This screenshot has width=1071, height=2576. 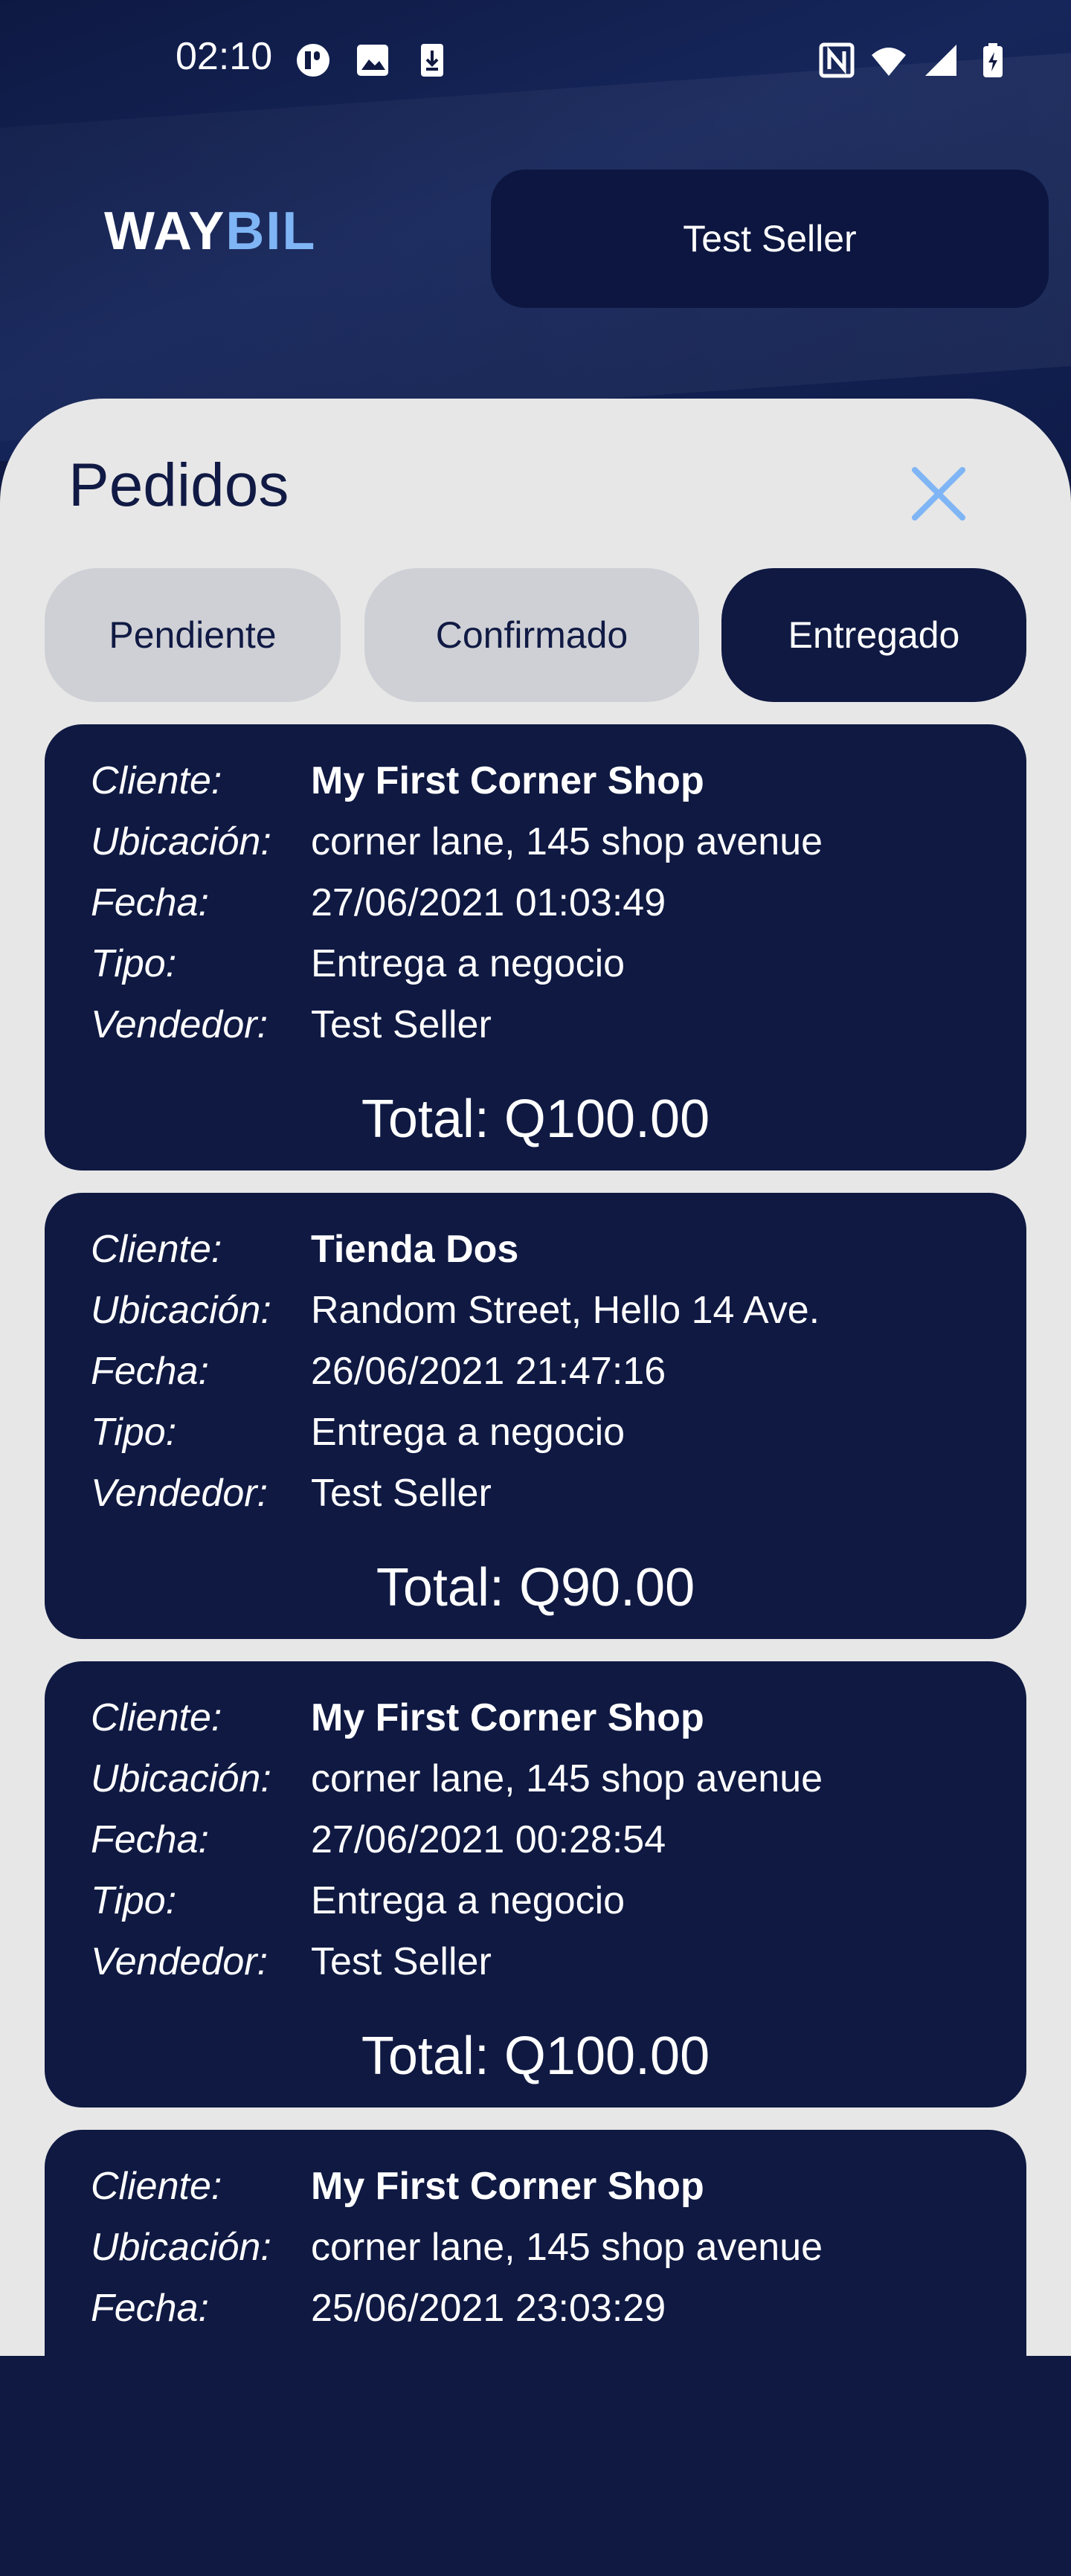 I want to click on logo-text-bil: BIL, so click(x=271, y=231).